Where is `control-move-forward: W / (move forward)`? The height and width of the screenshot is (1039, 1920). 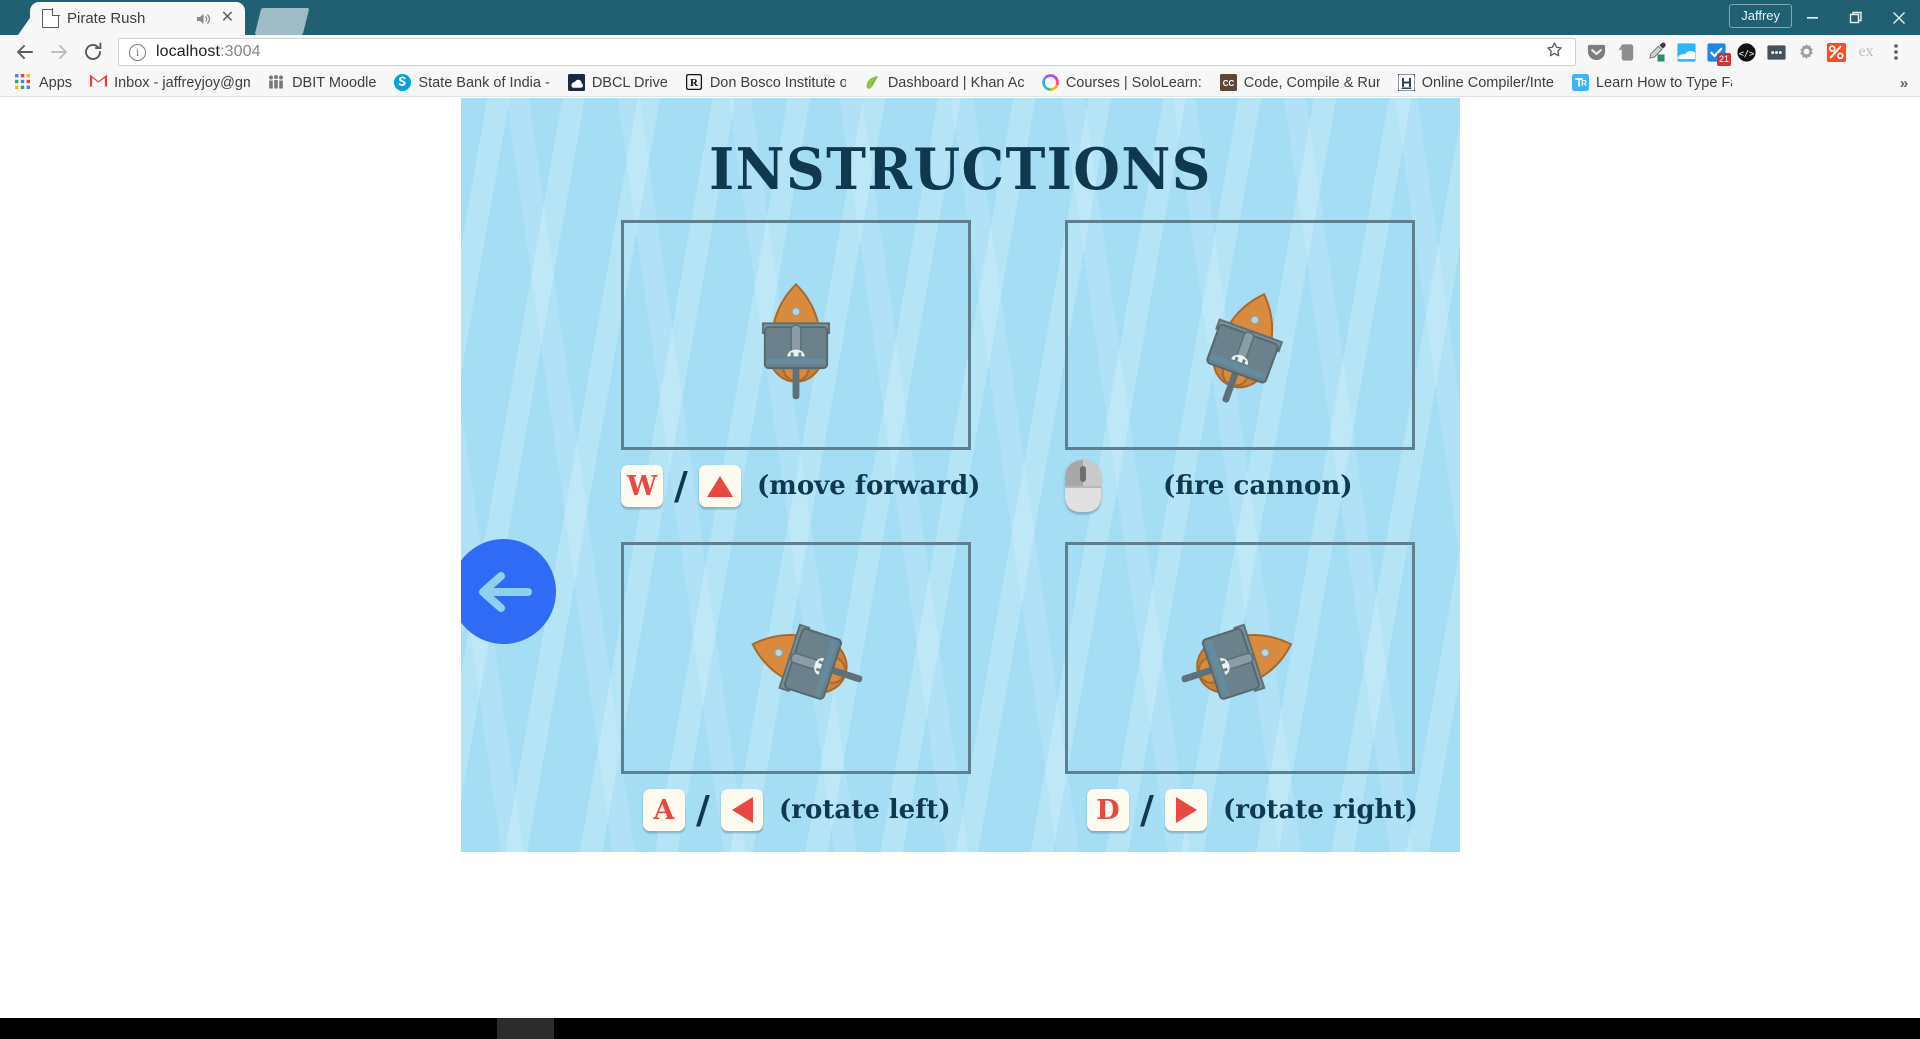 control-move-forward: W / (move forward) is located at coordinates (801, 364).